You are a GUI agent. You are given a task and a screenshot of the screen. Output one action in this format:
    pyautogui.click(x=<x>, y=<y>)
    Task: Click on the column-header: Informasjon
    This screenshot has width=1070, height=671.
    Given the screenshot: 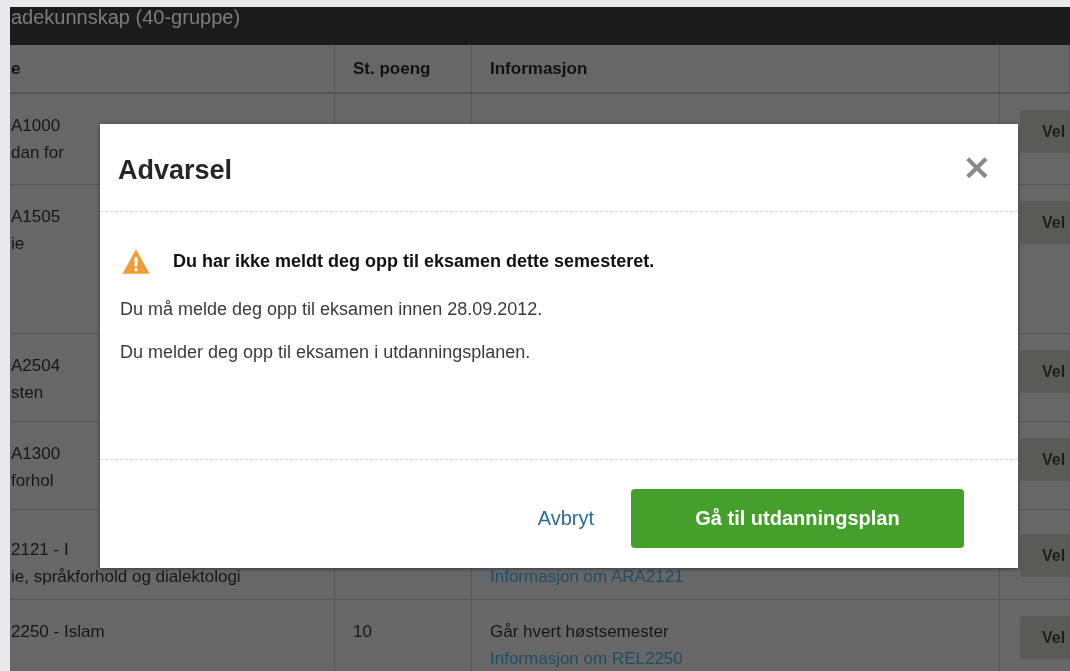 What is the action you would take?
    pyautogui.click(x=539, y=68)
    